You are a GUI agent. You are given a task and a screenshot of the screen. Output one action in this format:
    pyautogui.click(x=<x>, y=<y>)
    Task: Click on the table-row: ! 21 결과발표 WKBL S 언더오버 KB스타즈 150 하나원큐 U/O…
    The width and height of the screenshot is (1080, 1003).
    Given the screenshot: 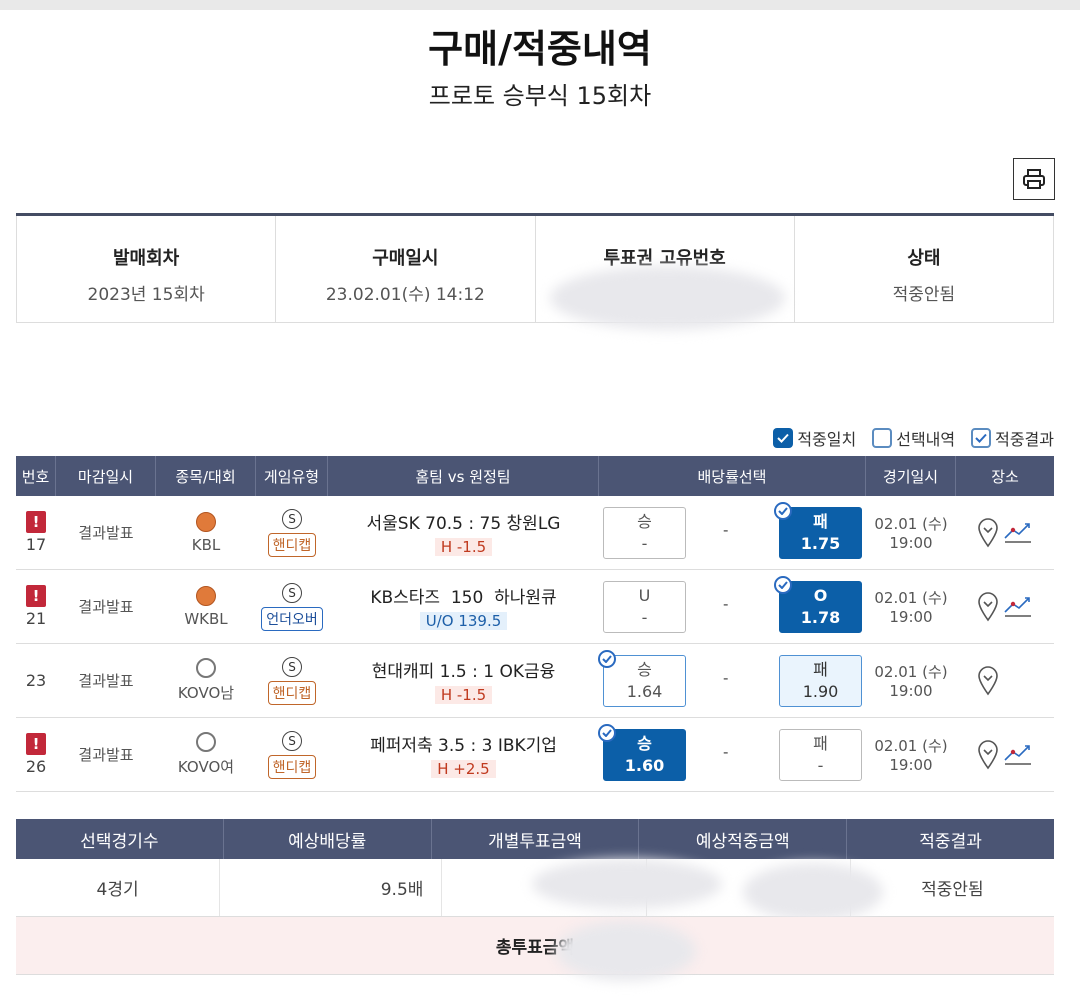 What is the action you would take?
    pyautogui.click(x=535, y=607)
    